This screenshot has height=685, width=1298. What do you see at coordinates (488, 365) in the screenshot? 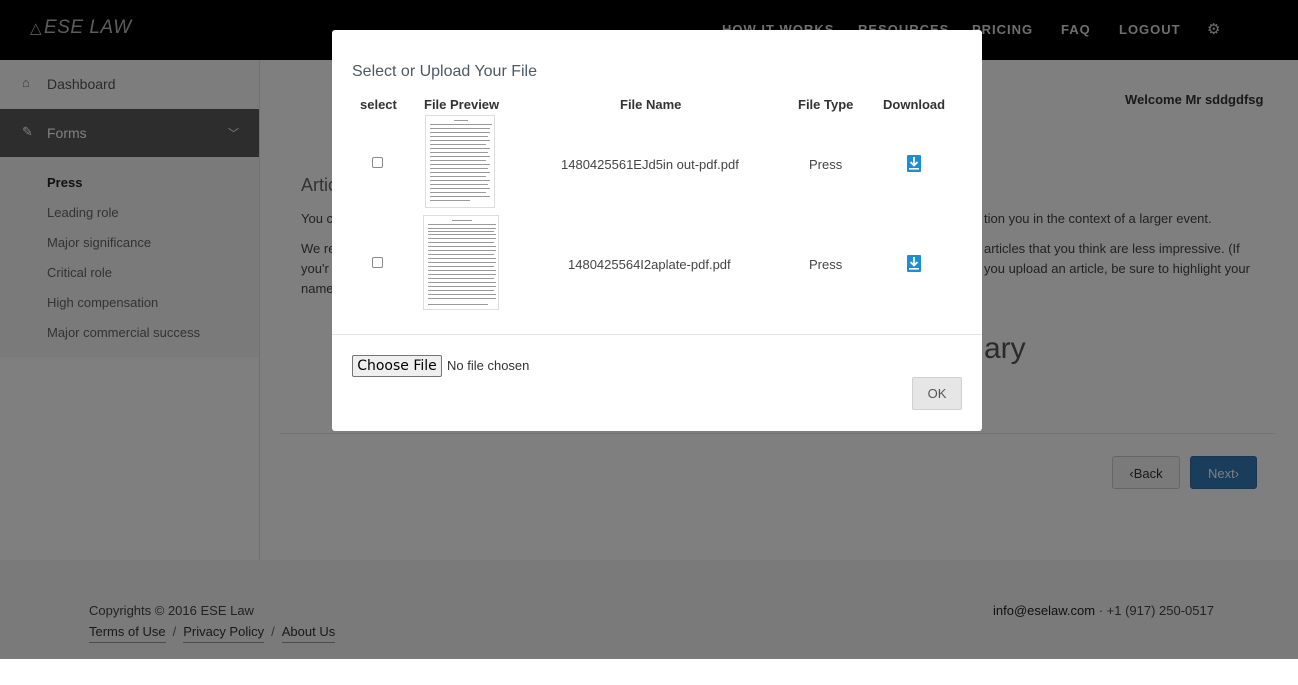
I see `no-file-chosen-label: No file chosen` at bounding box center [488, 365].